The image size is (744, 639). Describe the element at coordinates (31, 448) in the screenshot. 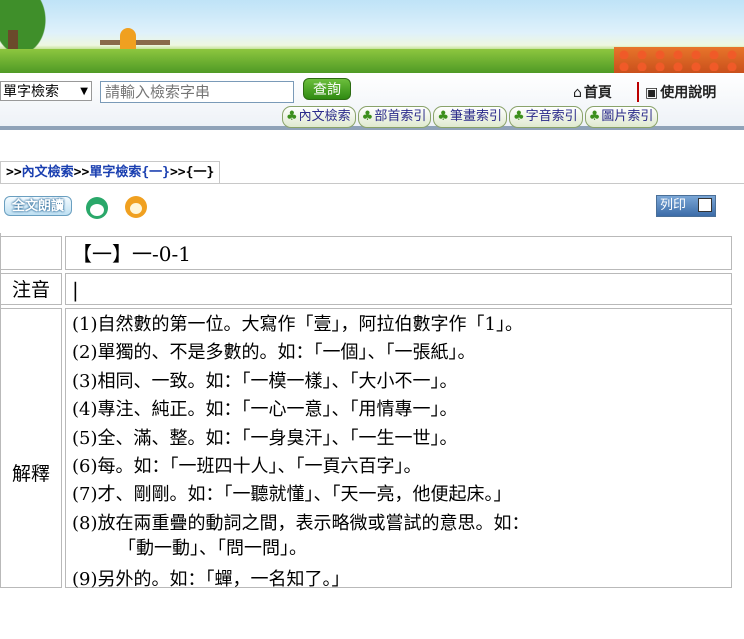

I see `explain-label: 解釋` at that location.